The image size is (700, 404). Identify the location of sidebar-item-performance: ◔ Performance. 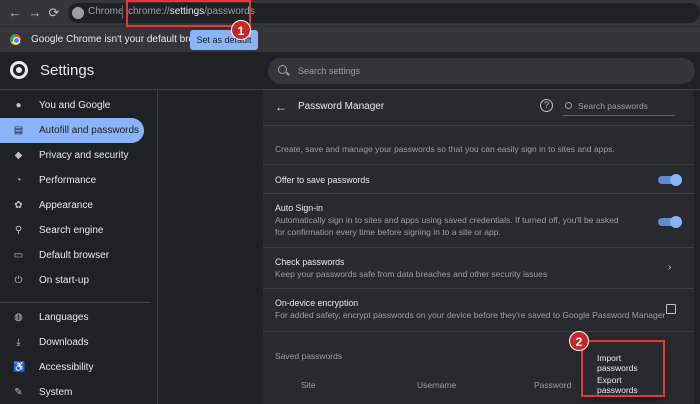
(72, 180).